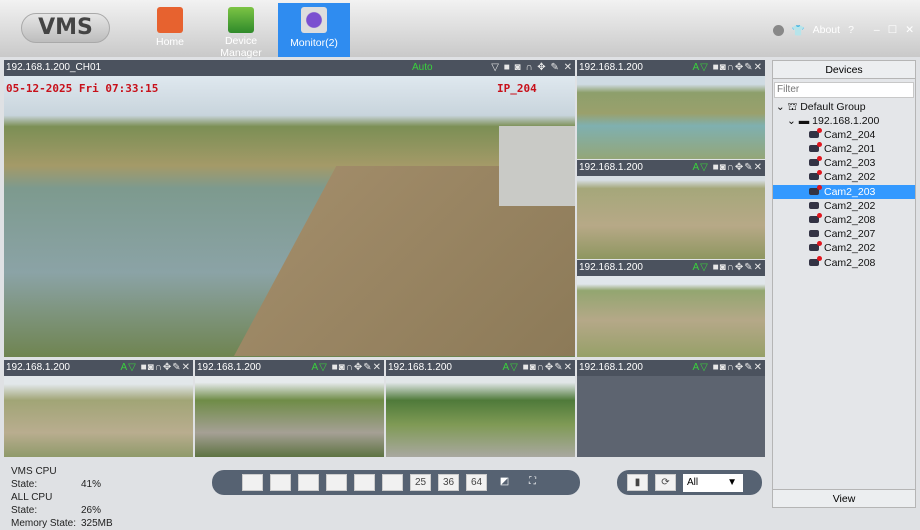  I want to click on camera-label: Cam2_207, so click(850, 234).